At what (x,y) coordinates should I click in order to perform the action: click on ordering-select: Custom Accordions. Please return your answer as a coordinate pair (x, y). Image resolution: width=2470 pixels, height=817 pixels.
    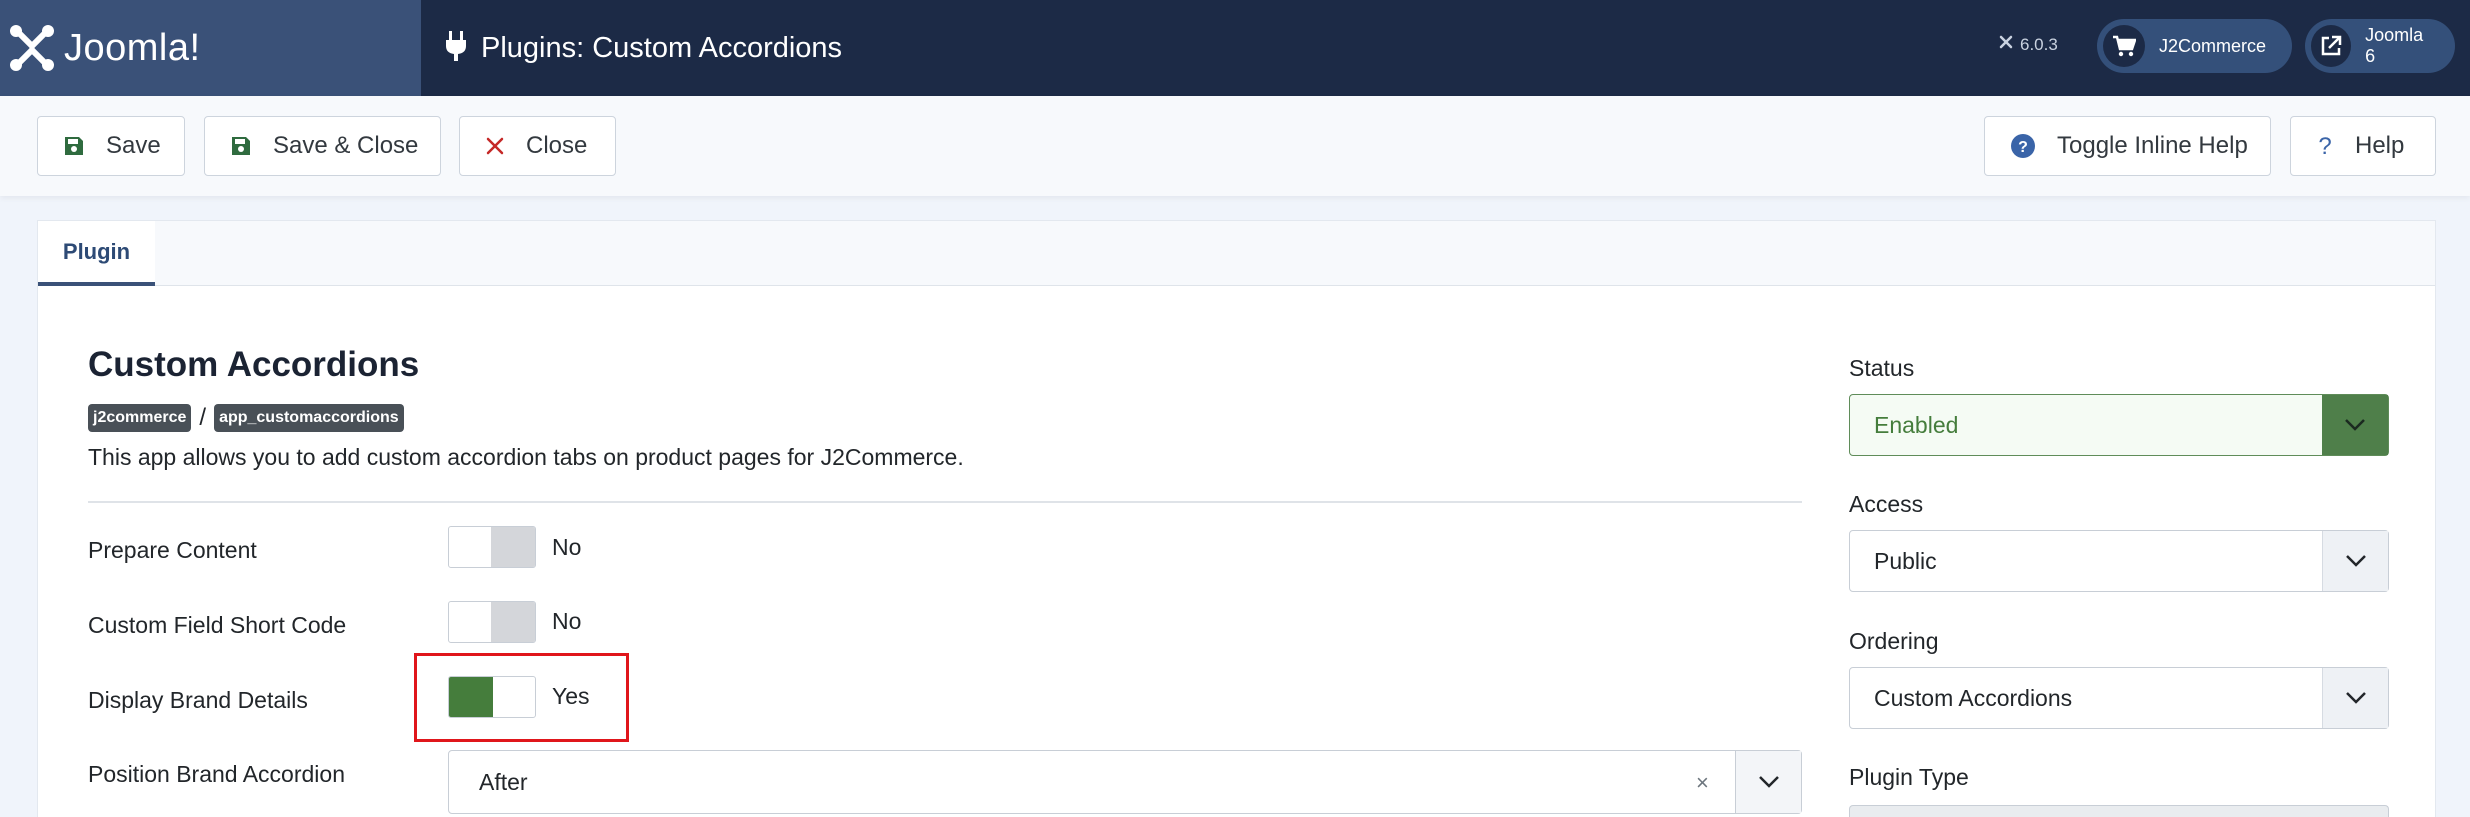
    Looking at the image, I should click on (2119, 698).